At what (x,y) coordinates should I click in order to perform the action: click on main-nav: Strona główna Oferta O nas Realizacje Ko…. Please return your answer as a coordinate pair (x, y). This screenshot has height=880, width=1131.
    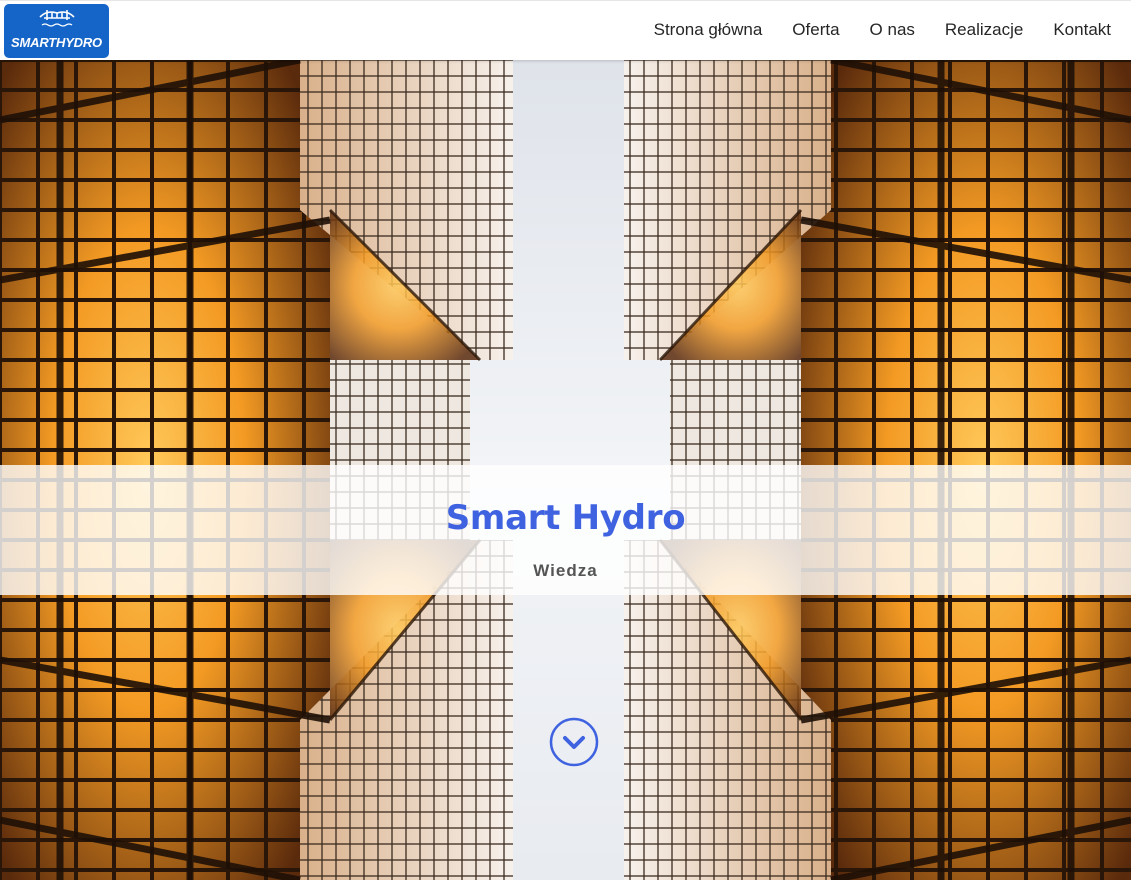
    Looking at the image, I should click on (882, 30).